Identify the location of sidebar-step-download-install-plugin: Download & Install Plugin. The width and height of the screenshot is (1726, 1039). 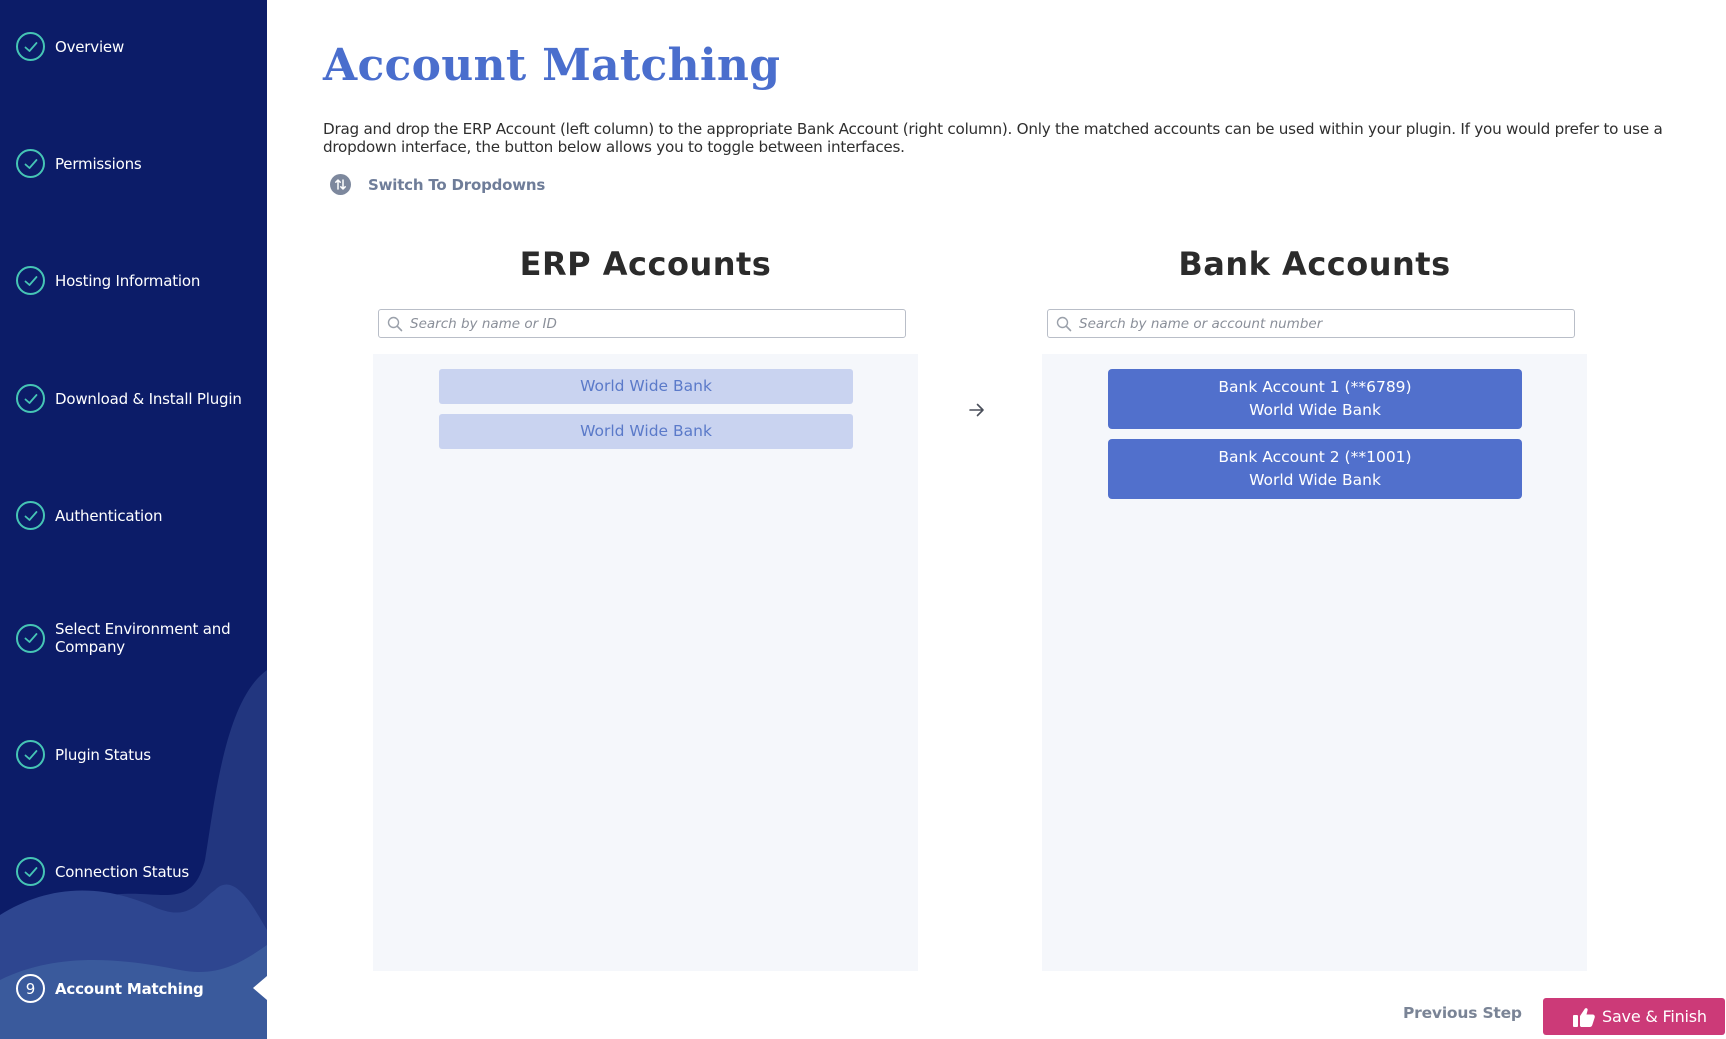
(136, 398).